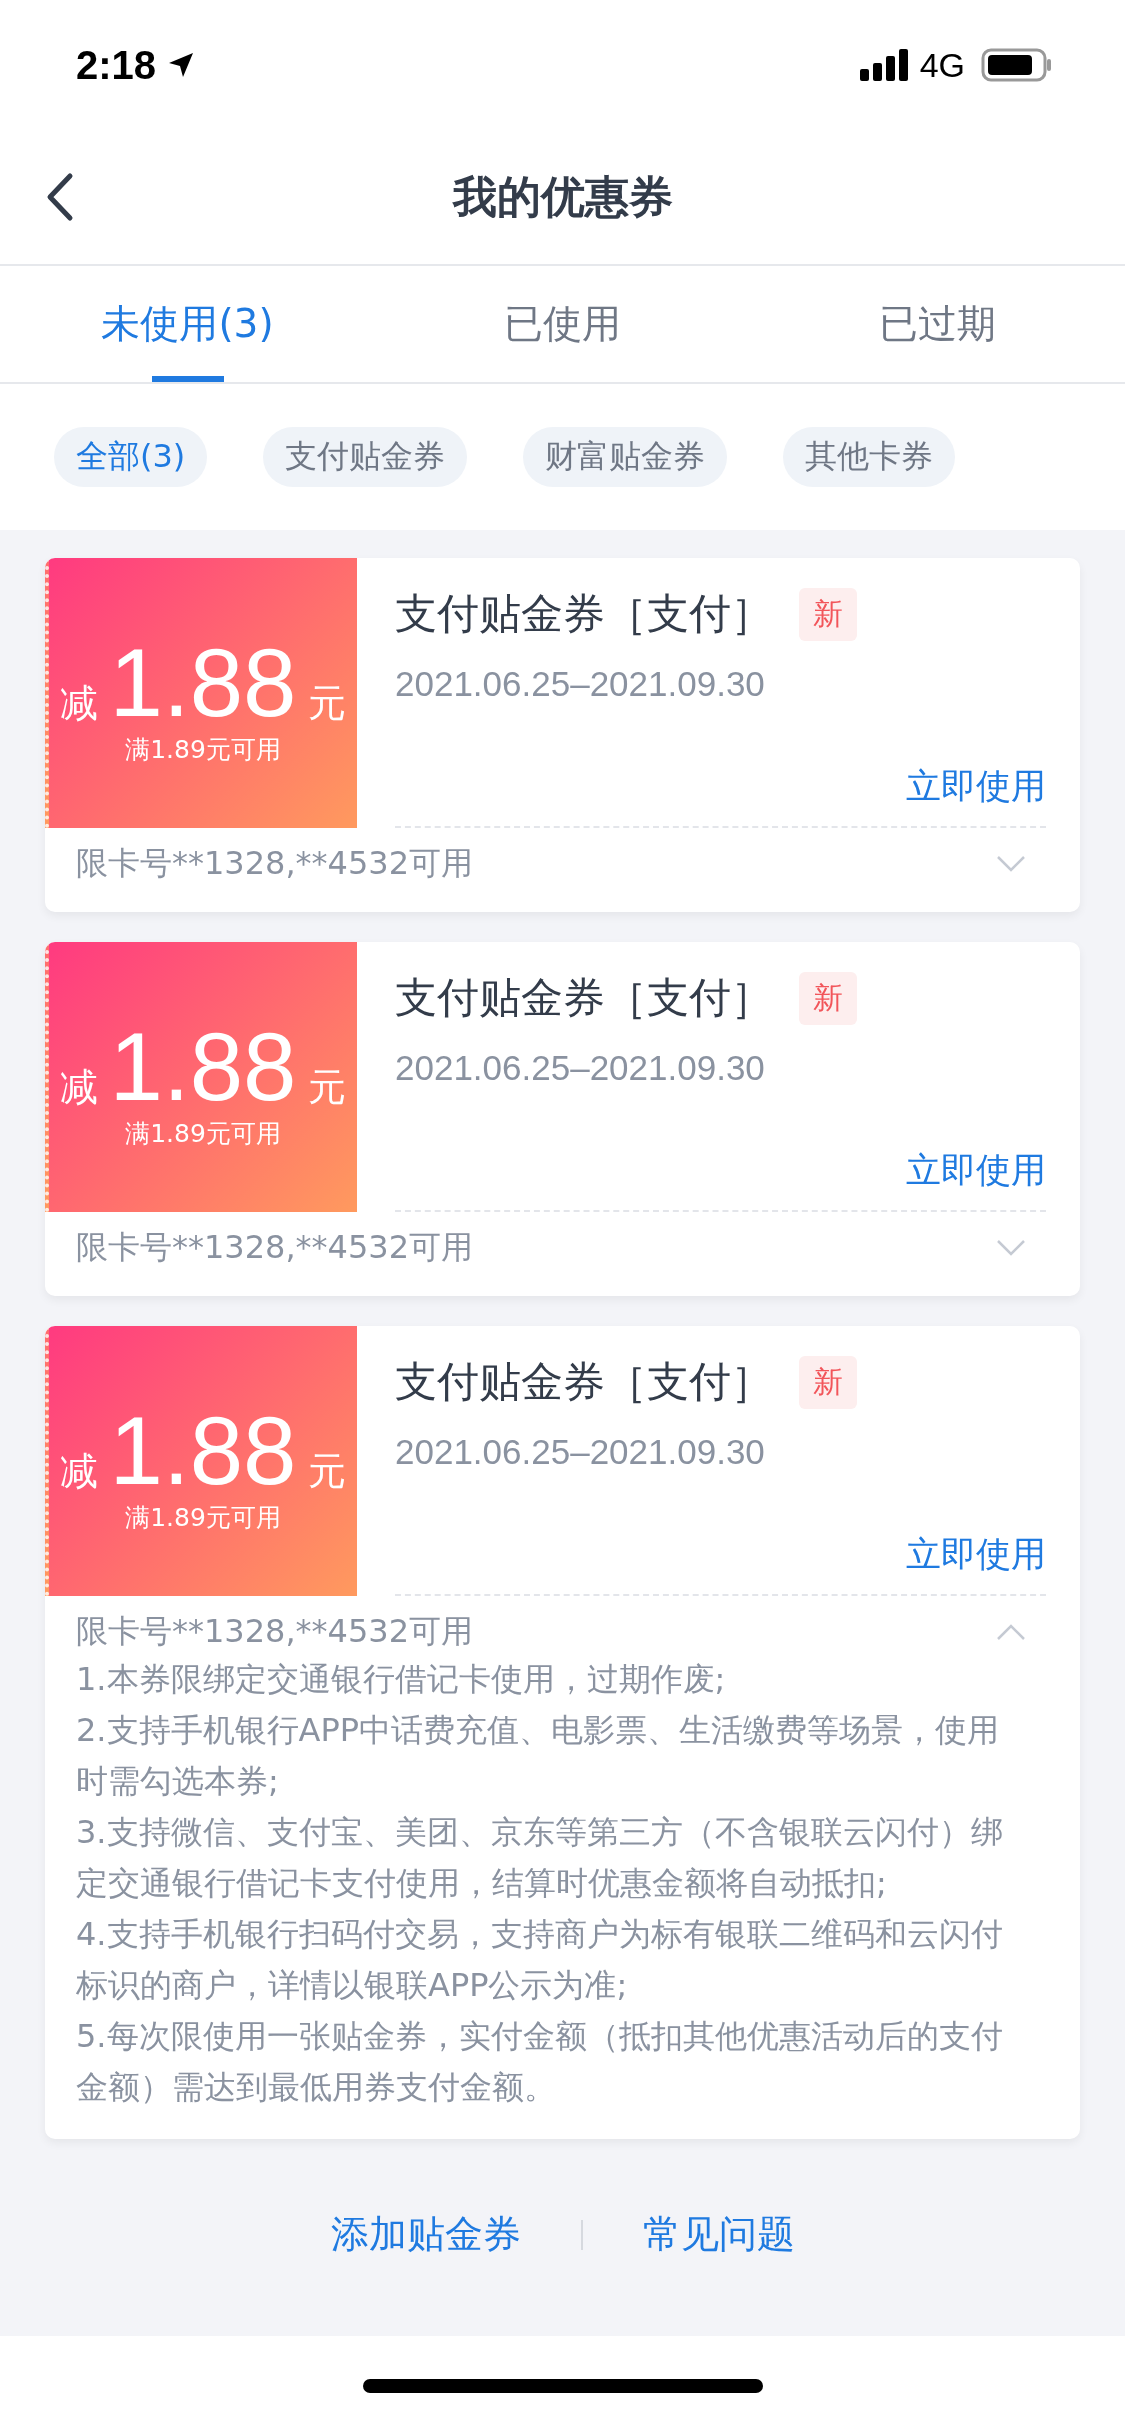 Image resolution: width=1125 pixels, height=2436 pixels. Describe the element at coordinates (869, 457) in the screenshot. I see `filter-chip: 其他卡券` at that location.